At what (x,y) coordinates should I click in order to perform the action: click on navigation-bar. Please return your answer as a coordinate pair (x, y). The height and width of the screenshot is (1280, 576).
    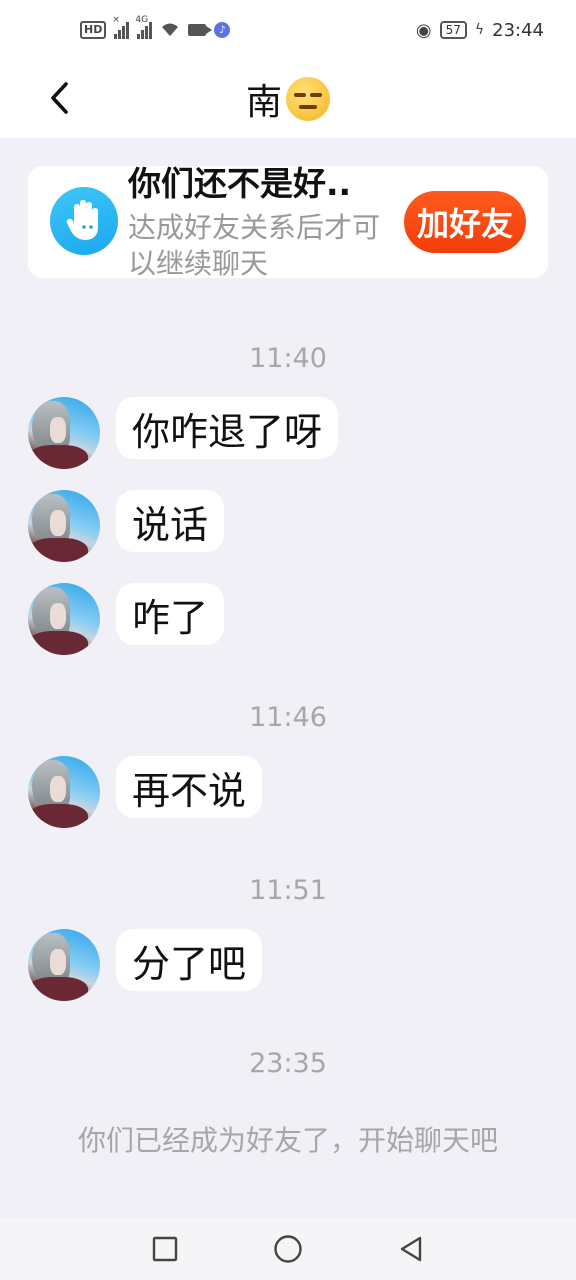
    Looking at the image, I should click on (288, 1249).